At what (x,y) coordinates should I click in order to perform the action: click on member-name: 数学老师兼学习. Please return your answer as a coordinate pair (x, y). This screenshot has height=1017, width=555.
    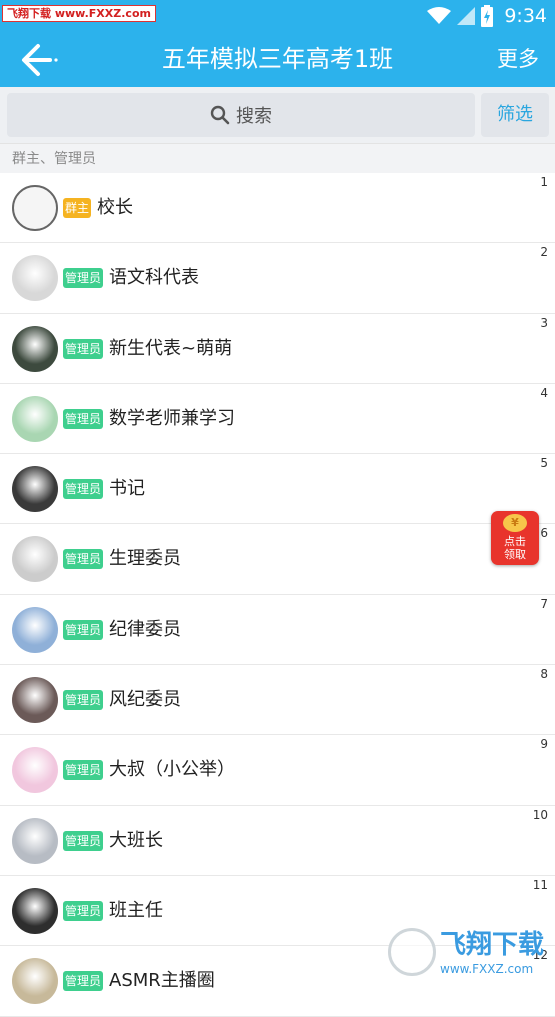
    Looking at the image, I should click on (172, 418).